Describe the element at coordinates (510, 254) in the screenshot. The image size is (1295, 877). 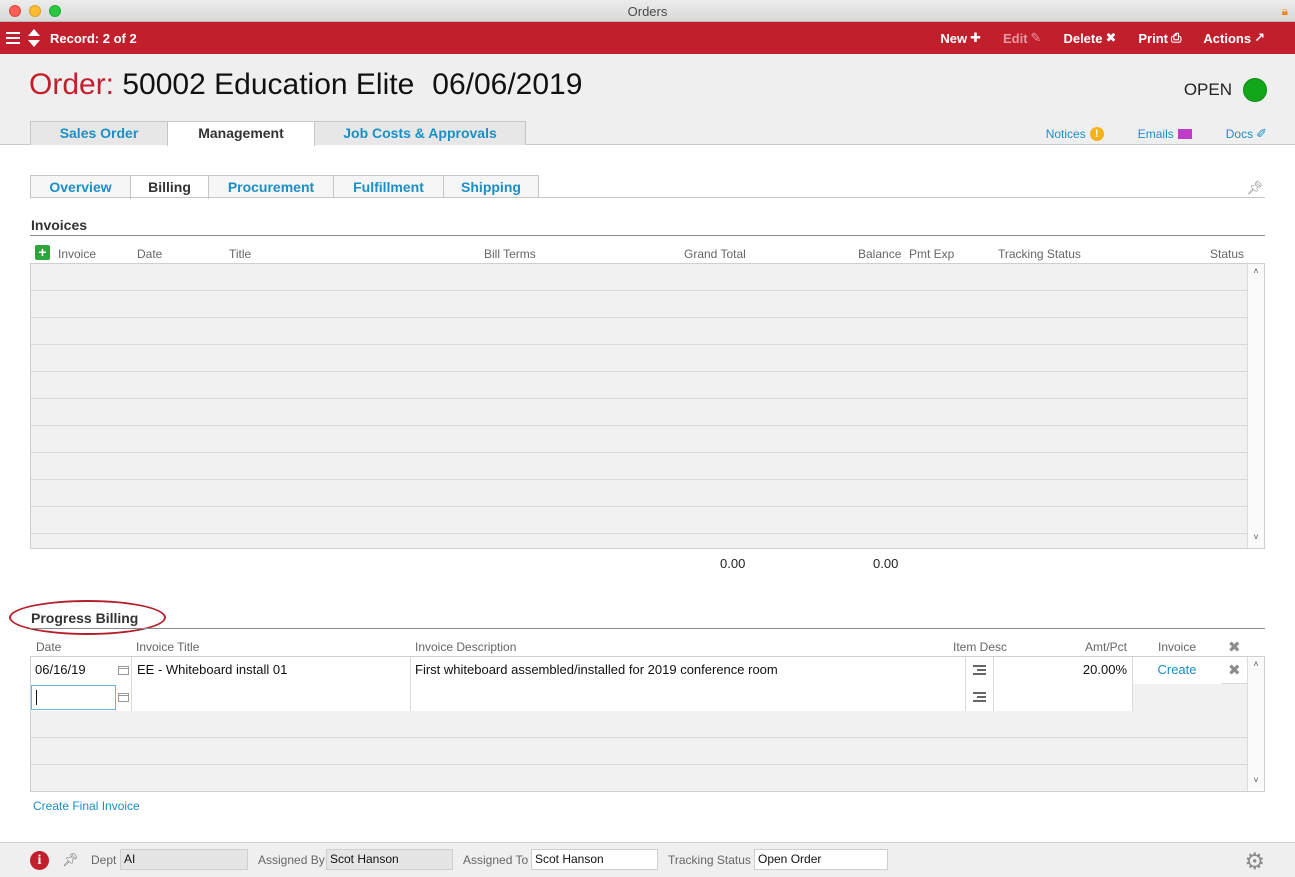
I see `column-header-bill-terms: Bill Terms` at that location.